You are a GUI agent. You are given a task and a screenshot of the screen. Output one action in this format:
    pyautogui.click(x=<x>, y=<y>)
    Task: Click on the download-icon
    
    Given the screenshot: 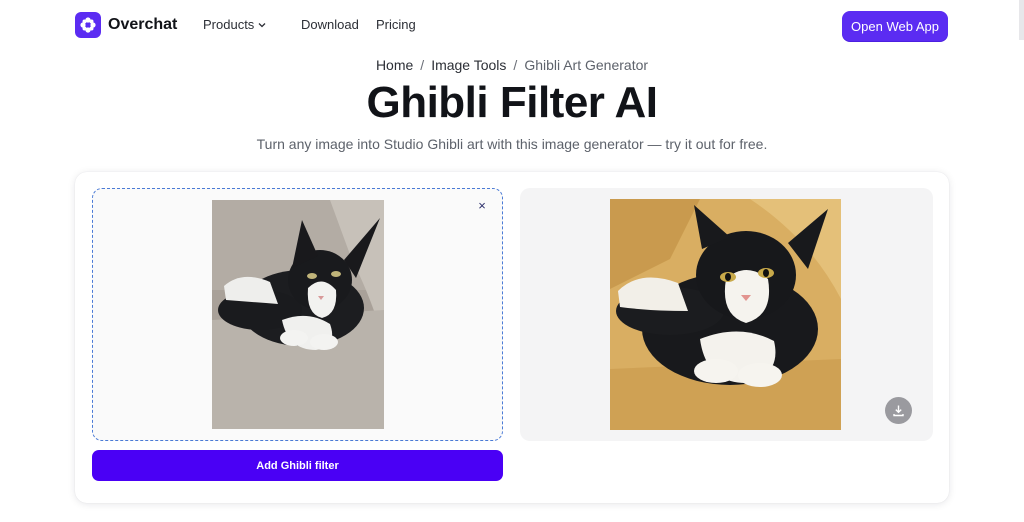 What is the action you would take?
    pyautogui.click(x=898, y=410)
    